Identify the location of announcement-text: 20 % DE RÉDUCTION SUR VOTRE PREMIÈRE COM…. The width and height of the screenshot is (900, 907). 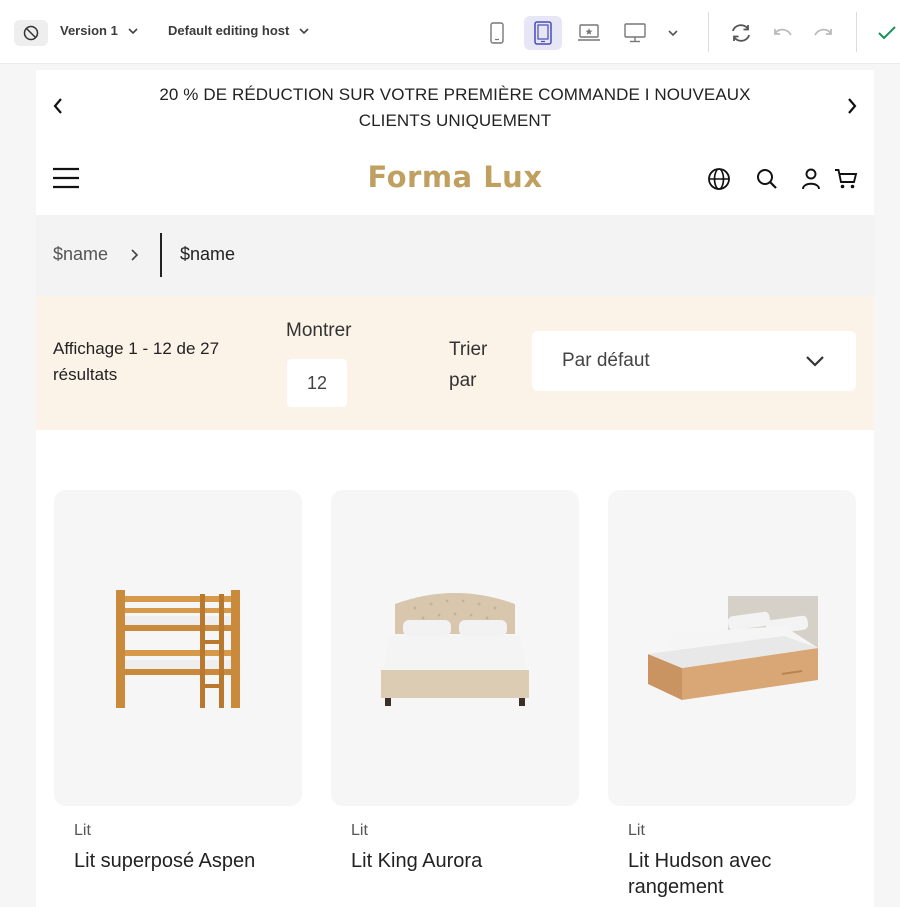
(455, 107).